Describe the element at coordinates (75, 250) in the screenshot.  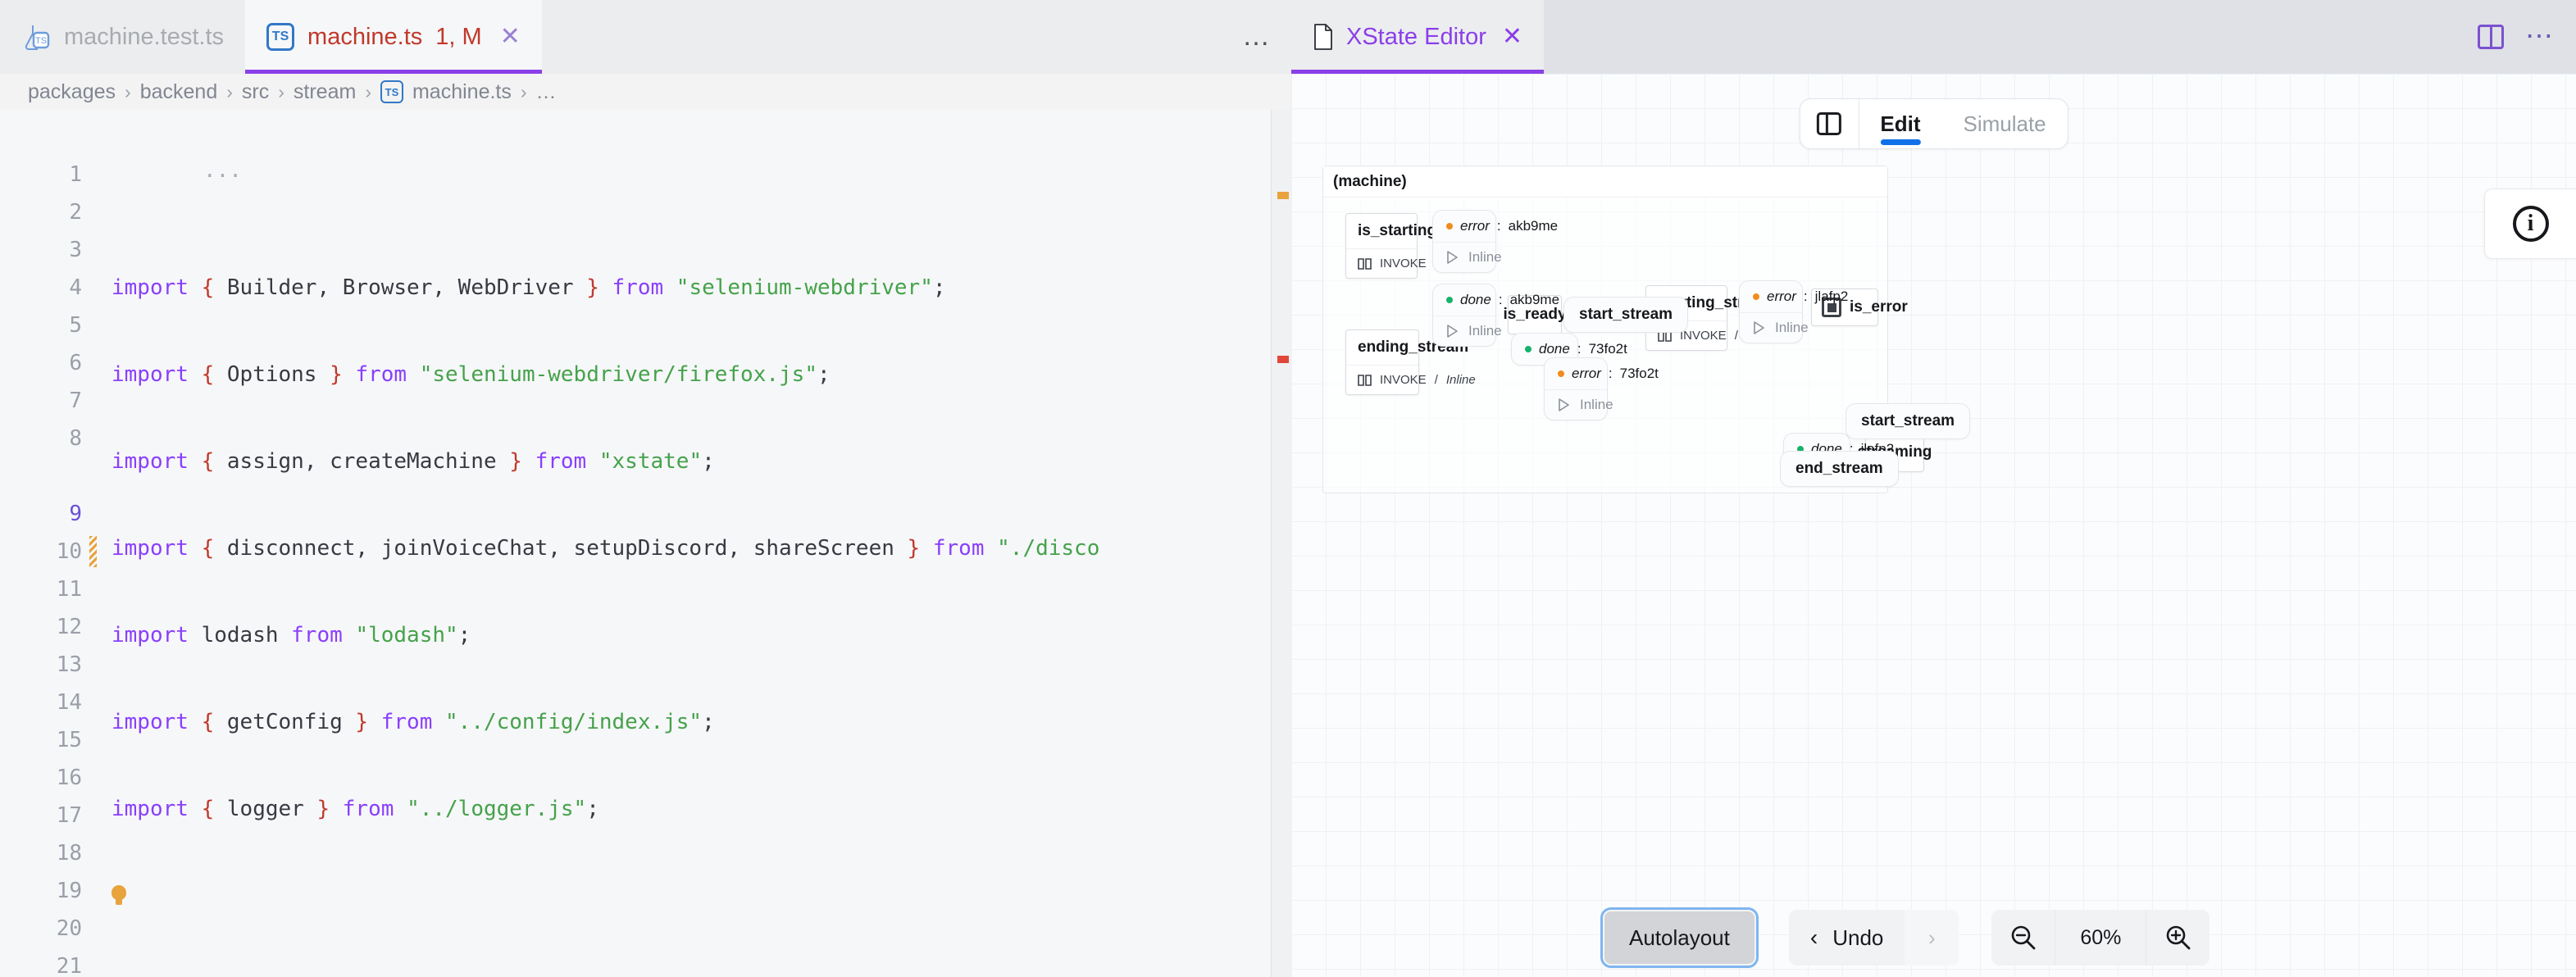
I see `line-number: 3` at that location.